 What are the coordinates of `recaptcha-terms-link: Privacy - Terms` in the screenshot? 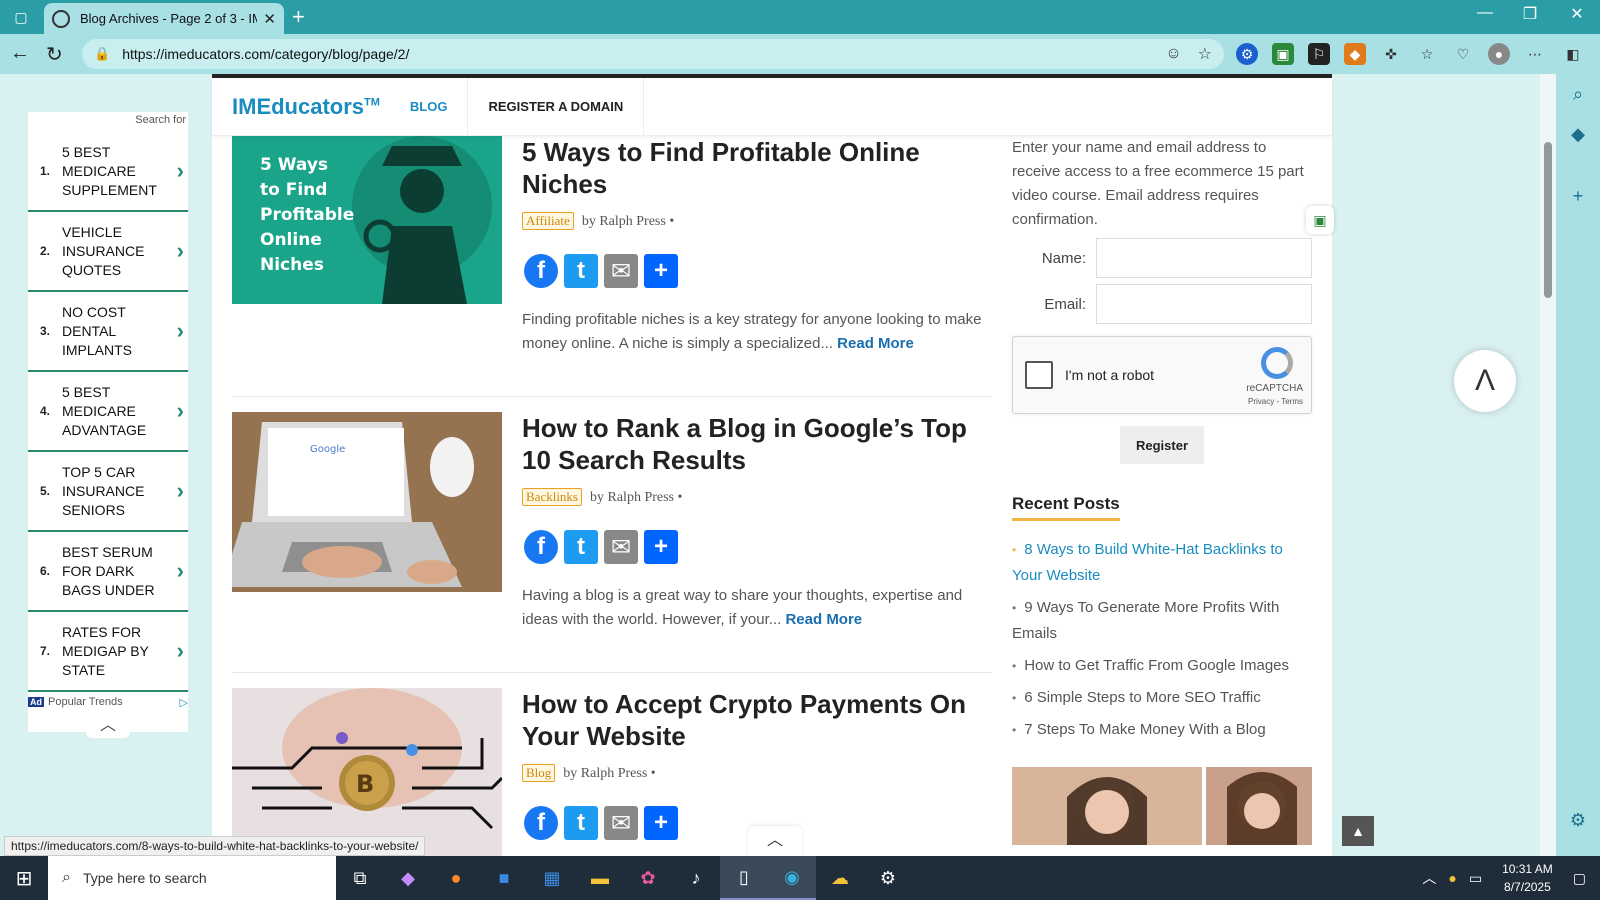 It's located at (1275, 401).